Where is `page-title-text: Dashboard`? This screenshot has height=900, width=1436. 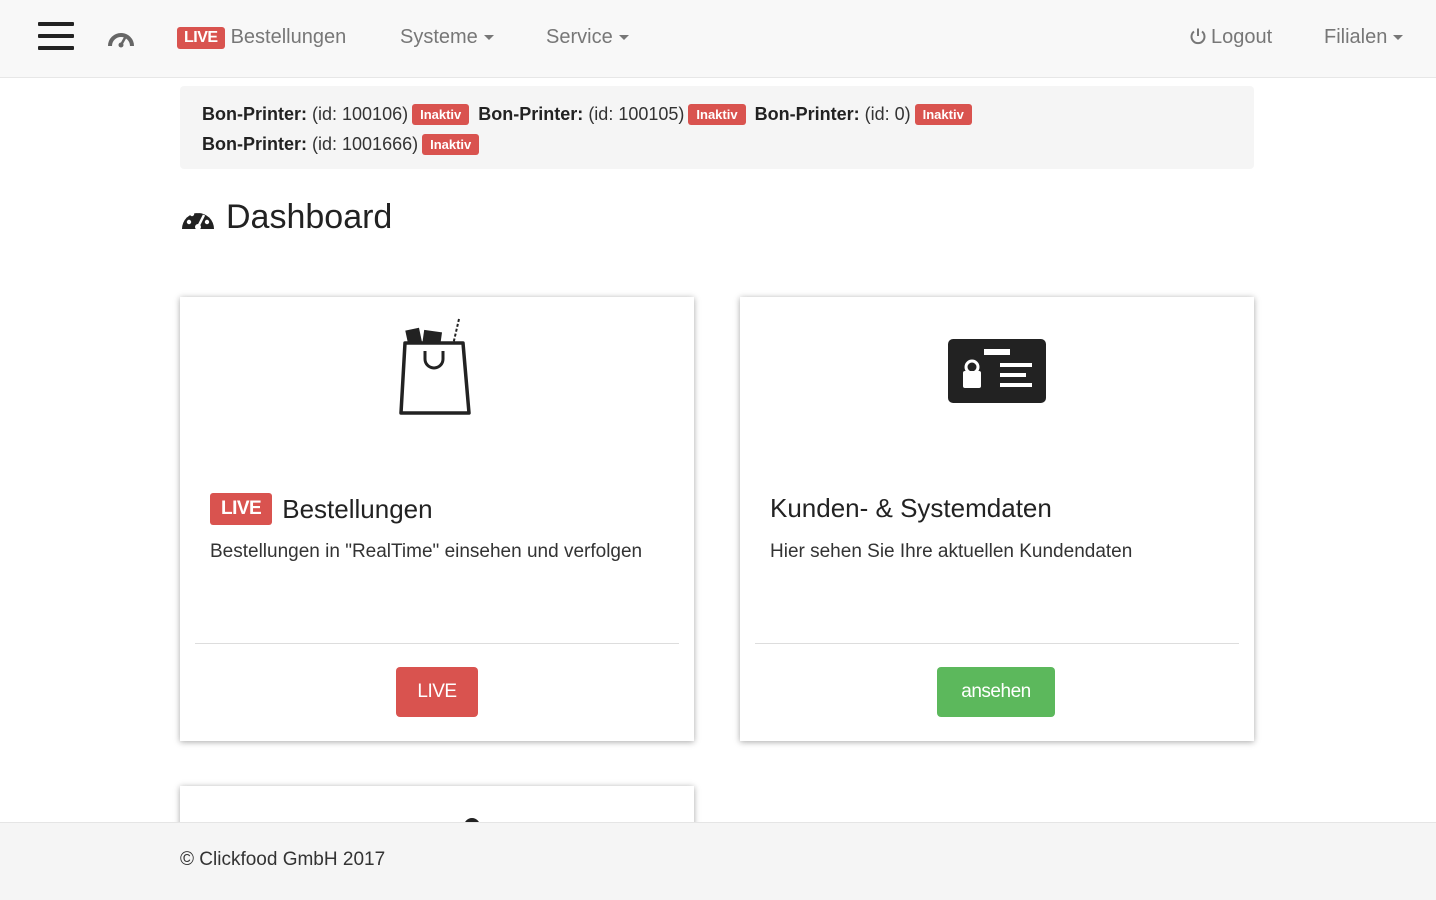
page-title-text: Dashboard is located at coordinates (309, 217).